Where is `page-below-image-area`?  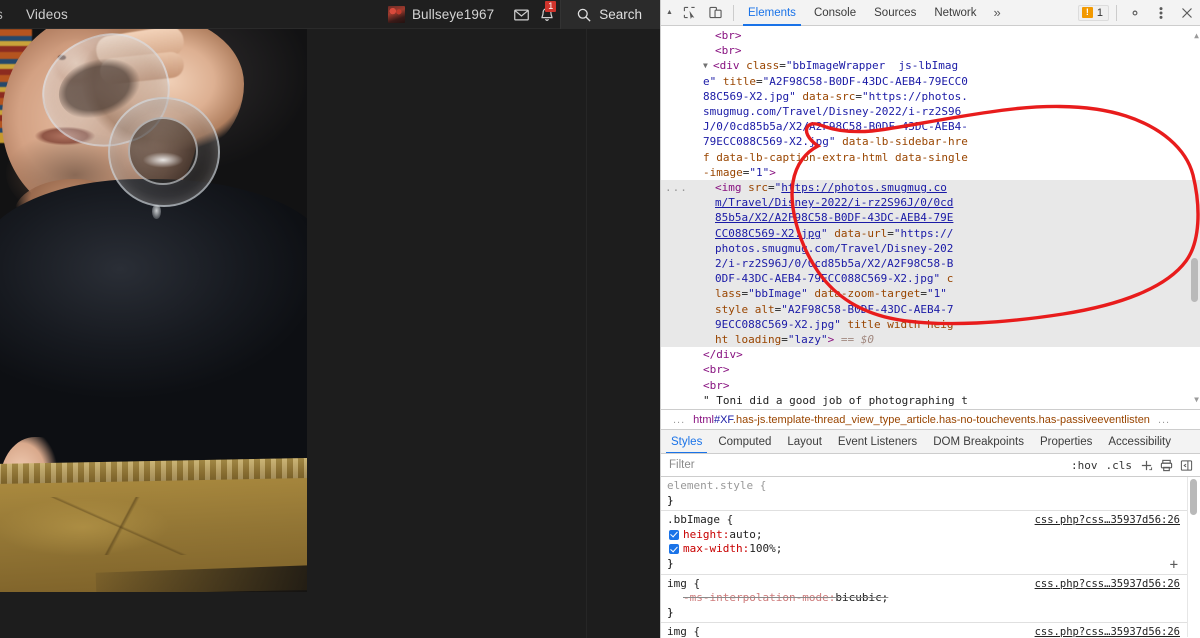 page-below-image-area is located at coordinates (153, 615).